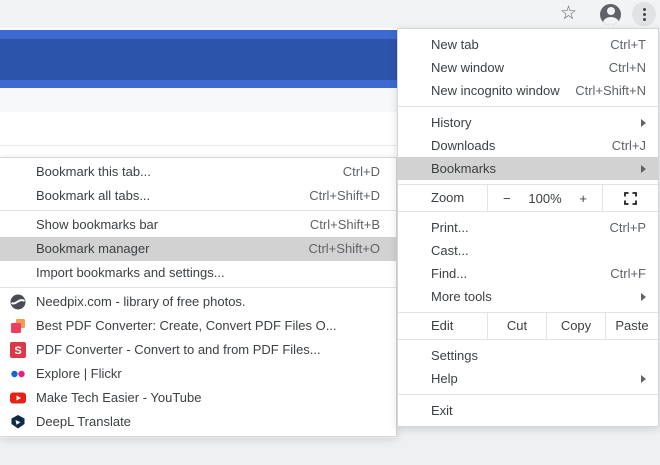 This screenshot has width=660, height=465. I want to click on svg-text: S, so click(17, 351).